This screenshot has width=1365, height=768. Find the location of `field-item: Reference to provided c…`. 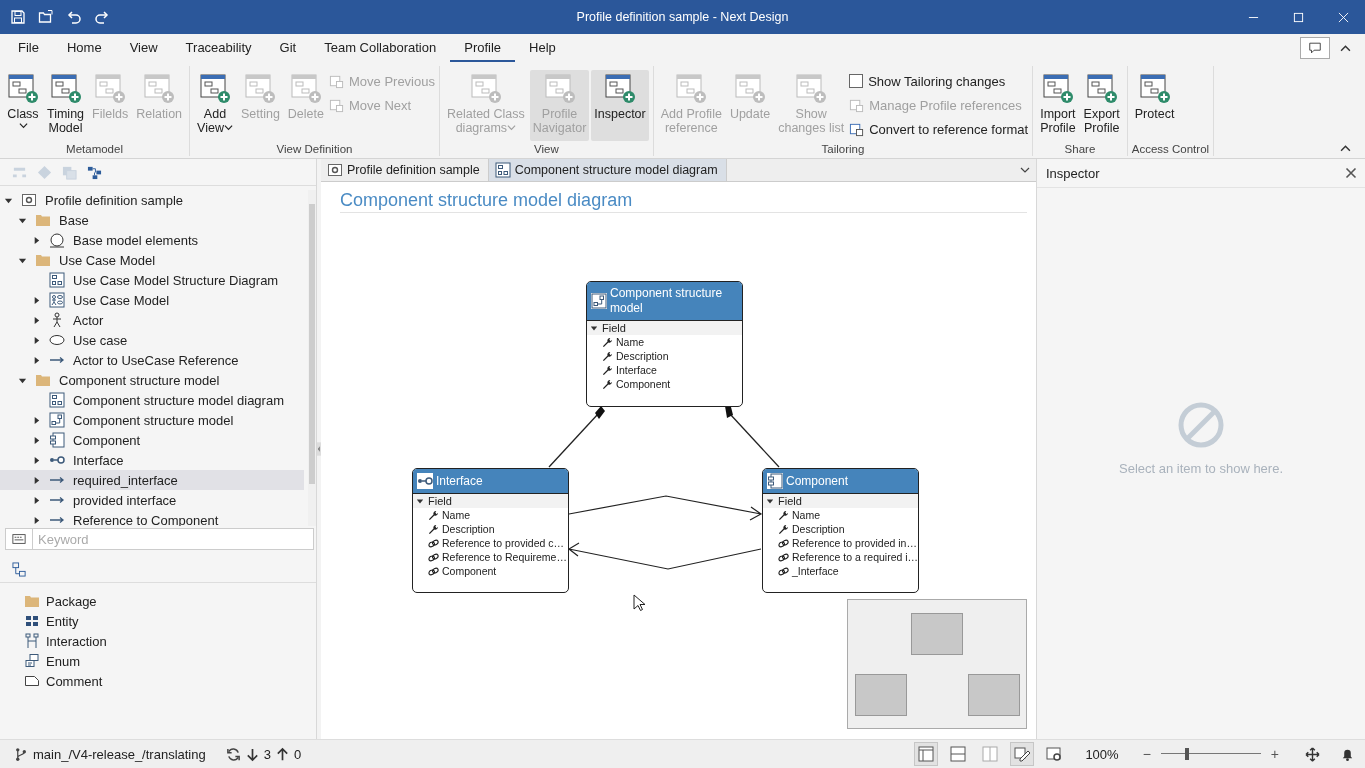

field-item: Reference to provided c… is located at coordinates (490, 543).